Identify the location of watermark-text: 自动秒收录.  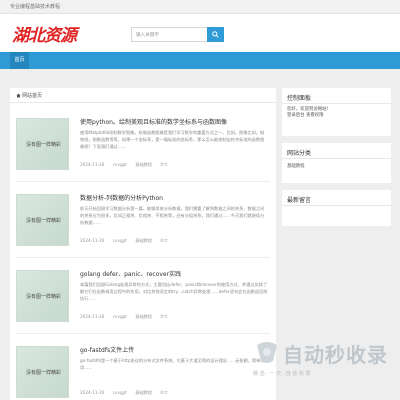
(335, 355).